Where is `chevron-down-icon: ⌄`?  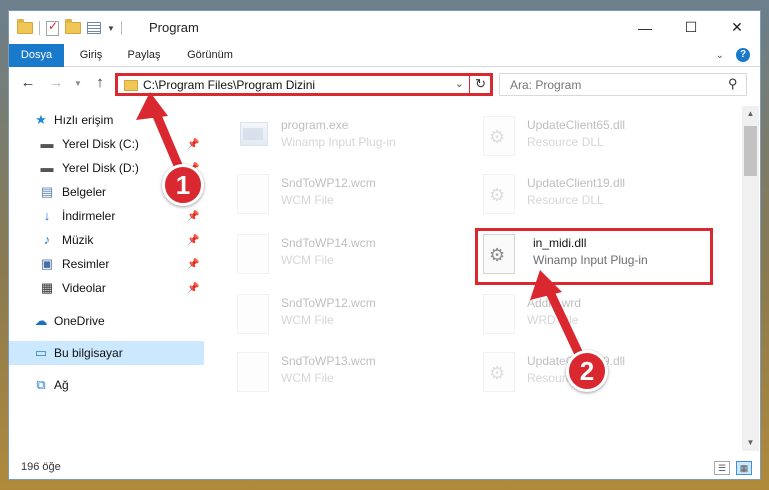
chevron-down-icon: ⌄ is located at coordinates (720, 55).